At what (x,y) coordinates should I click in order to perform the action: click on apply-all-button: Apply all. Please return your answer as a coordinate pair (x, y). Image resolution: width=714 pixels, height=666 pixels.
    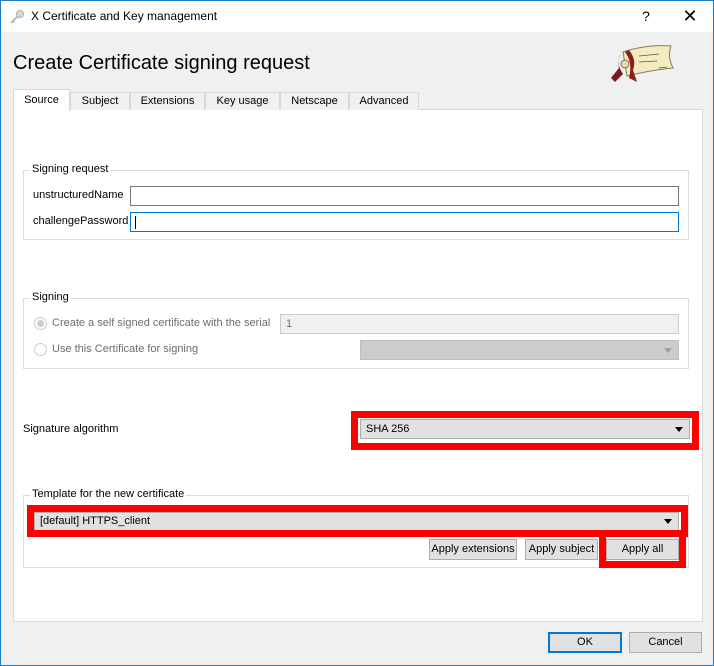
    Looking at the image, I should click on (642, 549).